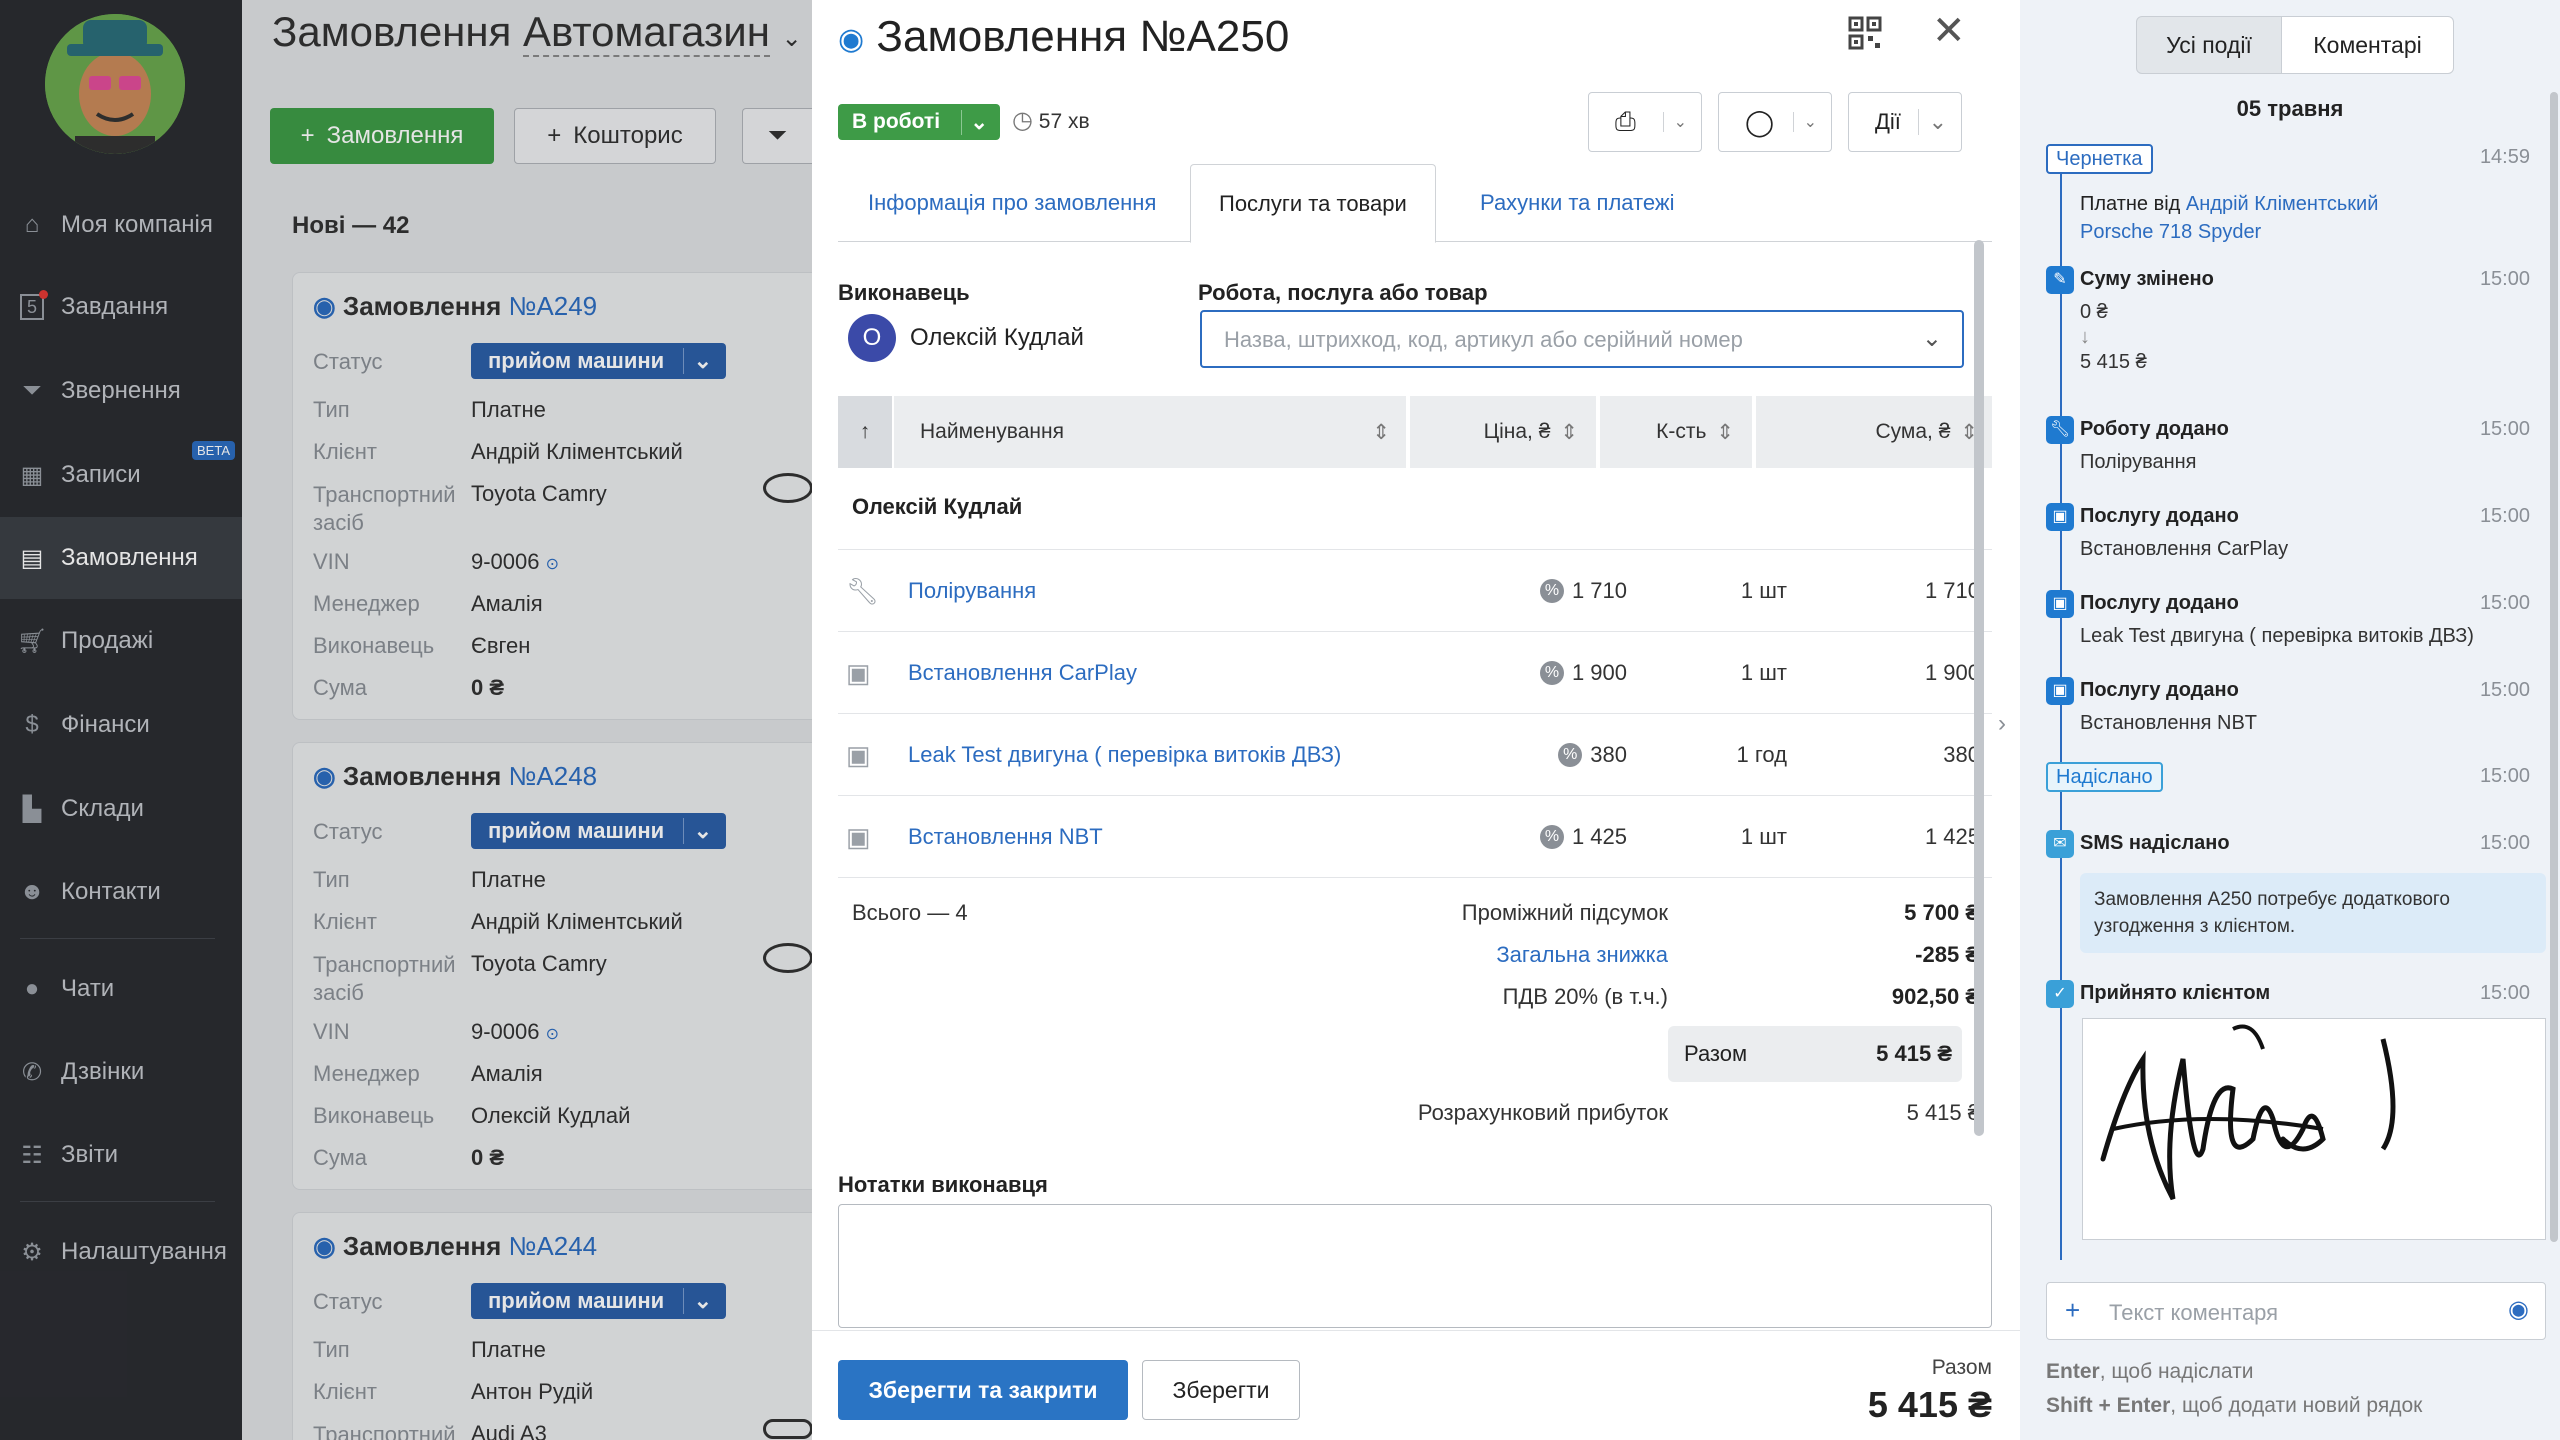 The height and width of the screenshot is (1440, 2560). I want to click on item-price: % 1 425, so click(1583, 837).